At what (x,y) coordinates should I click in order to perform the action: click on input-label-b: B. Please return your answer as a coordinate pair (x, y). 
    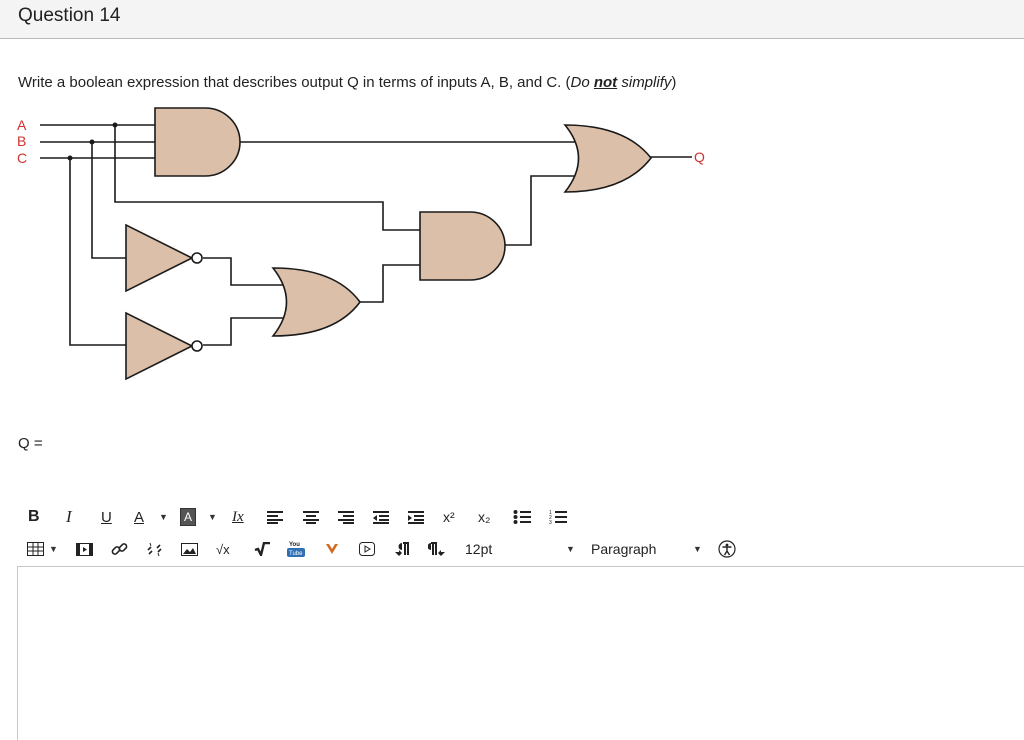
    Looking at the image, I should click on (21, 141).